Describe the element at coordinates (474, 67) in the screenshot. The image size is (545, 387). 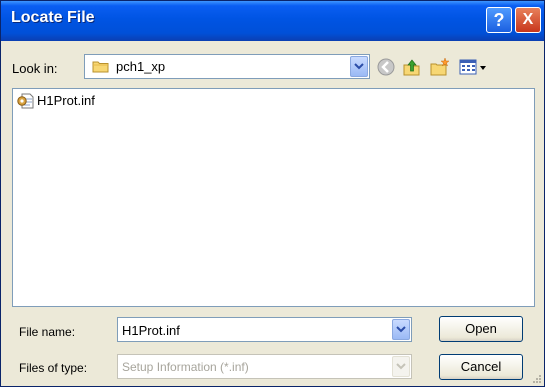
I see `view-menu-icon` at that location.